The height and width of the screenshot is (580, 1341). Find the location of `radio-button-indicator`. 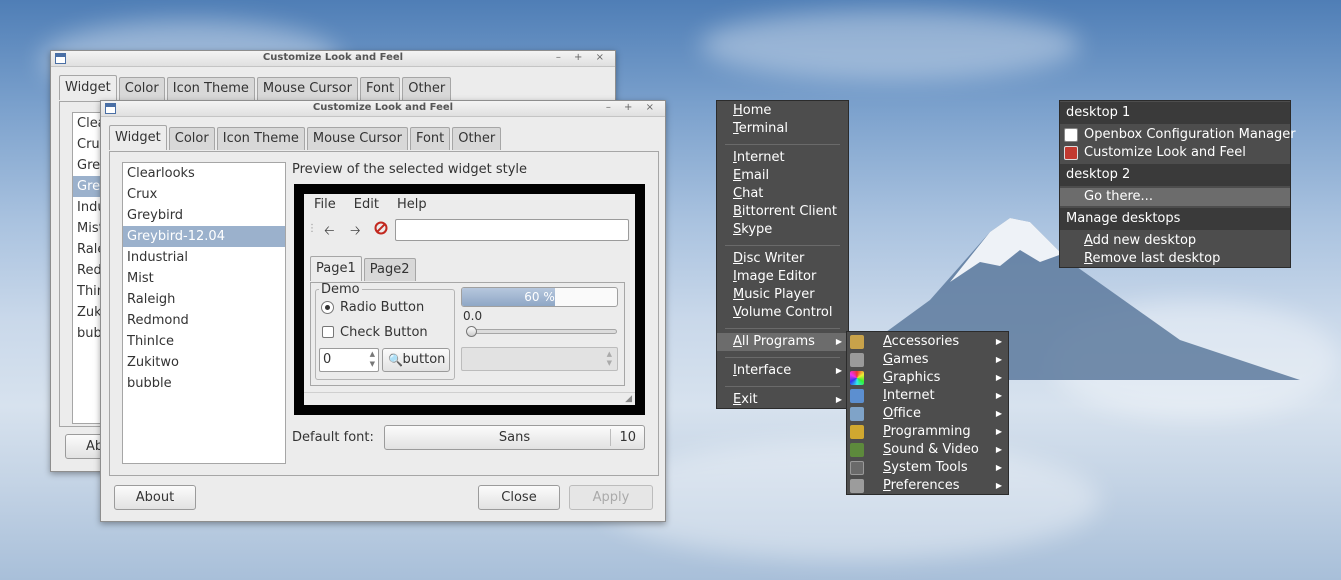

radio-button-indicator is located at coordinates (327, 307).